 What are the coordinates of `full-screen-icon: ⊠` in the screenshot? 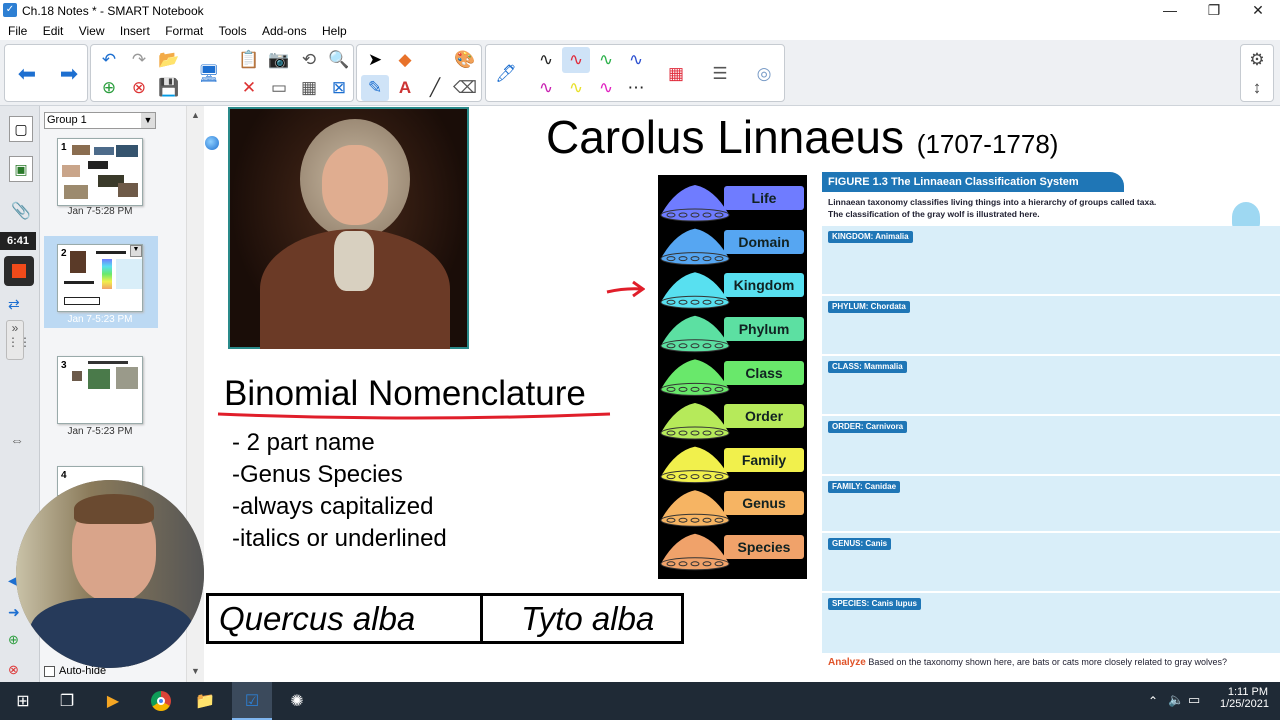 It's located at (339, 88).